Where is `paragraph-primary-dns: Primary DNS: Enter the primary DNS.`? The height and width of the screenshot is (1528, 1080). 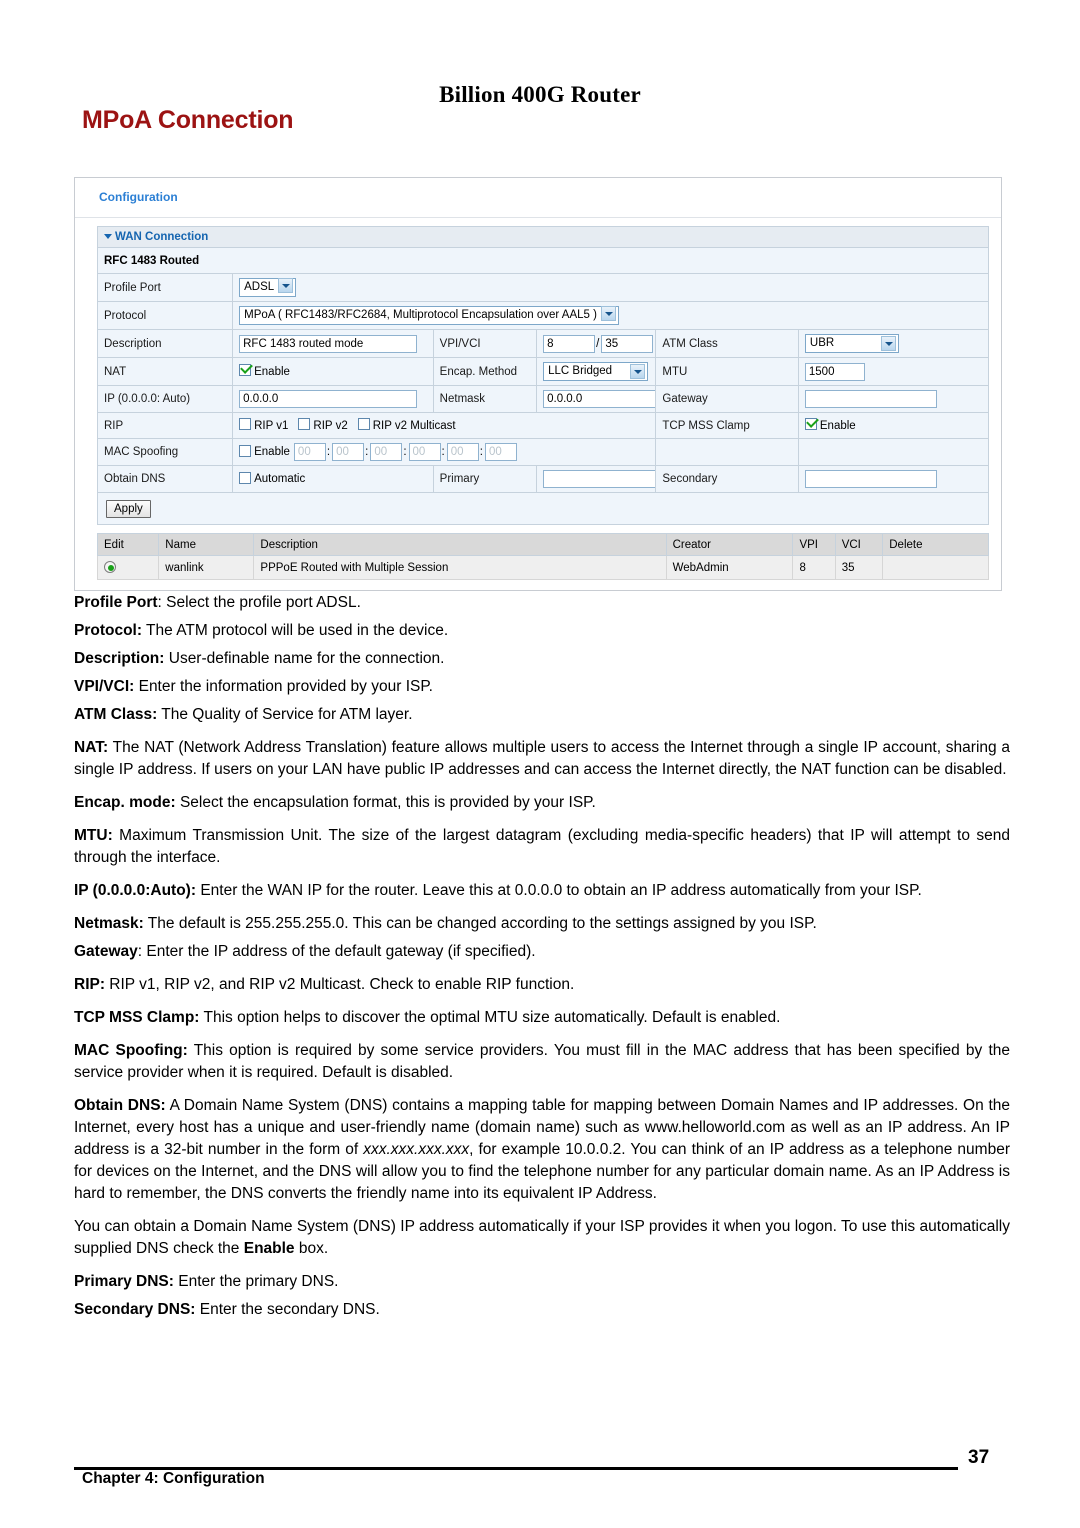 paragraph-primary-dns: Primary DNS: Enter the primary DNS. is located at coordinates (542, 1282).